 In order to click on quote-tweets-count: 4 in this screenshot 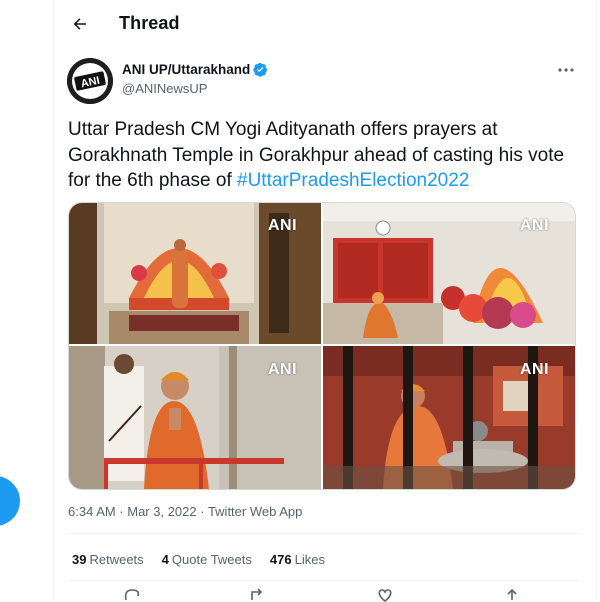, I will do `click(165, 559)`.